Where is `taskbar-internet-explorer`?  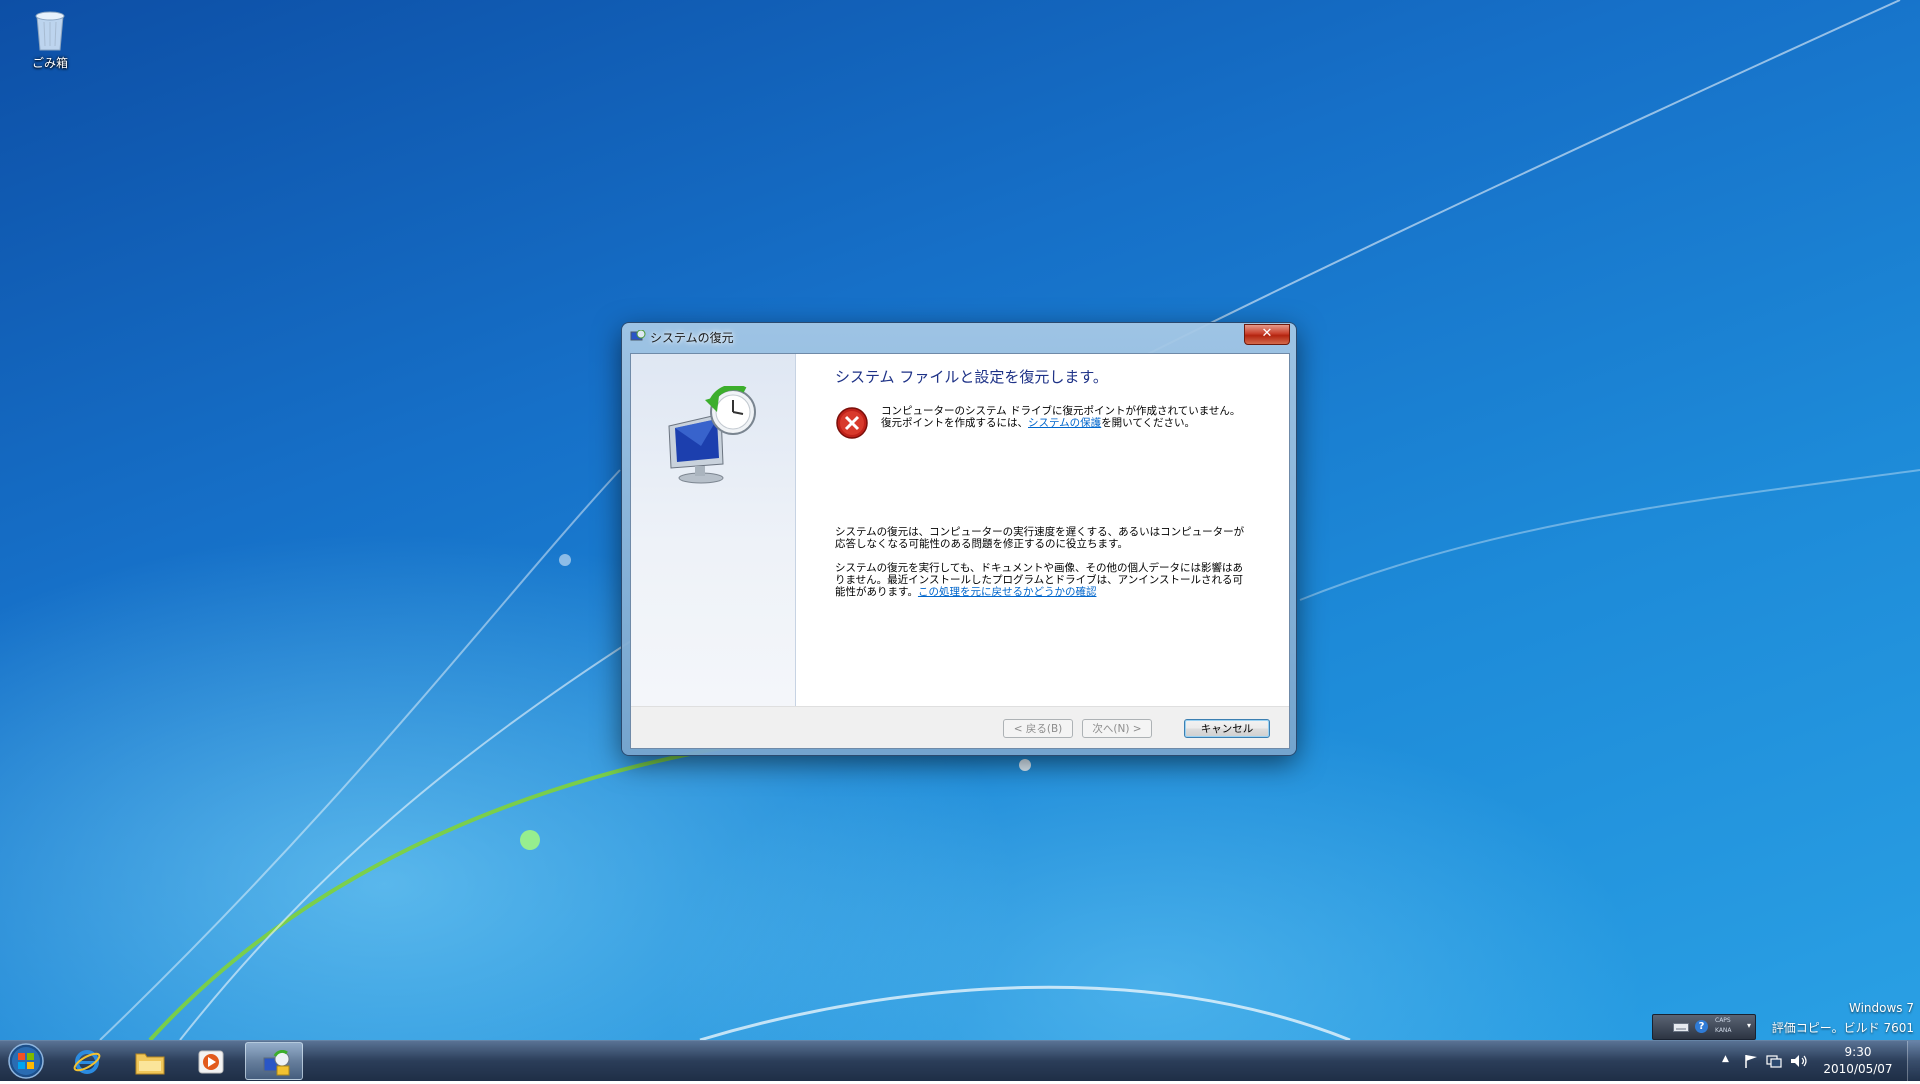
taskbar-internet-explorer is located at coordinates (87, 1061).